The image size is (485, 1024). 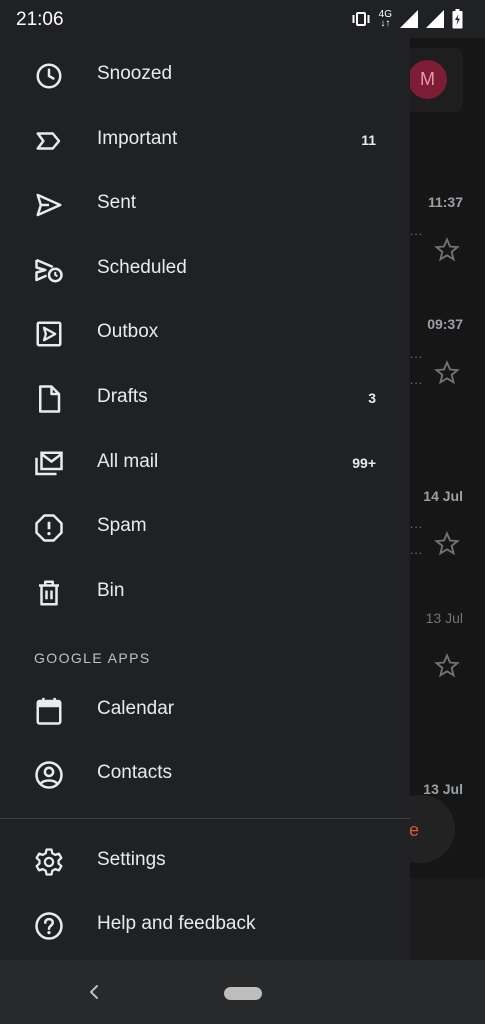 I want to click on unread-count-badge: 99+, so click(x=364, y=463).